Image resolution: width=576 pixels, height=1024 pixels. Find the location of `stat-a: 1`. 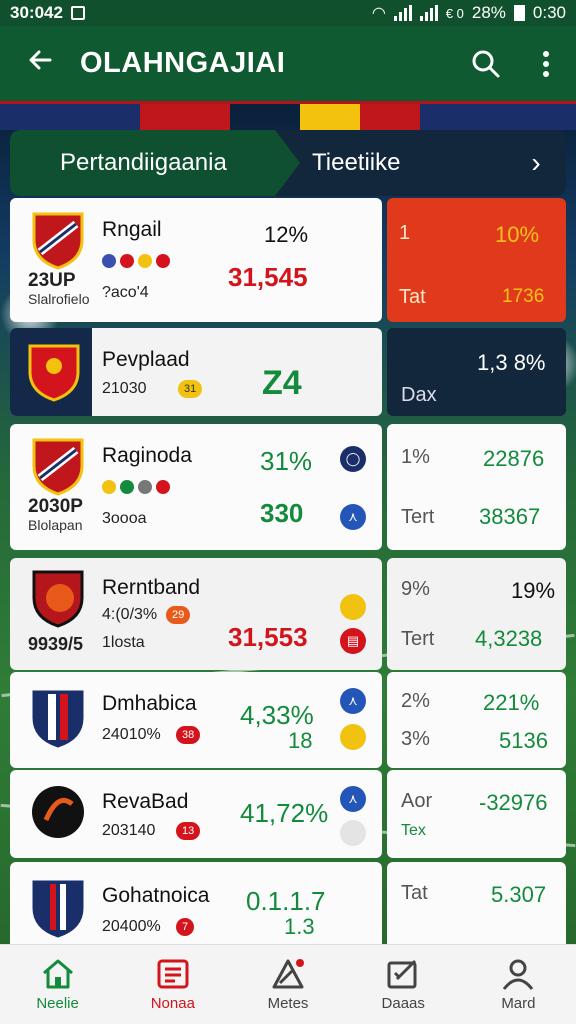

stat-a: 1 is located at coordinates (405, 233).